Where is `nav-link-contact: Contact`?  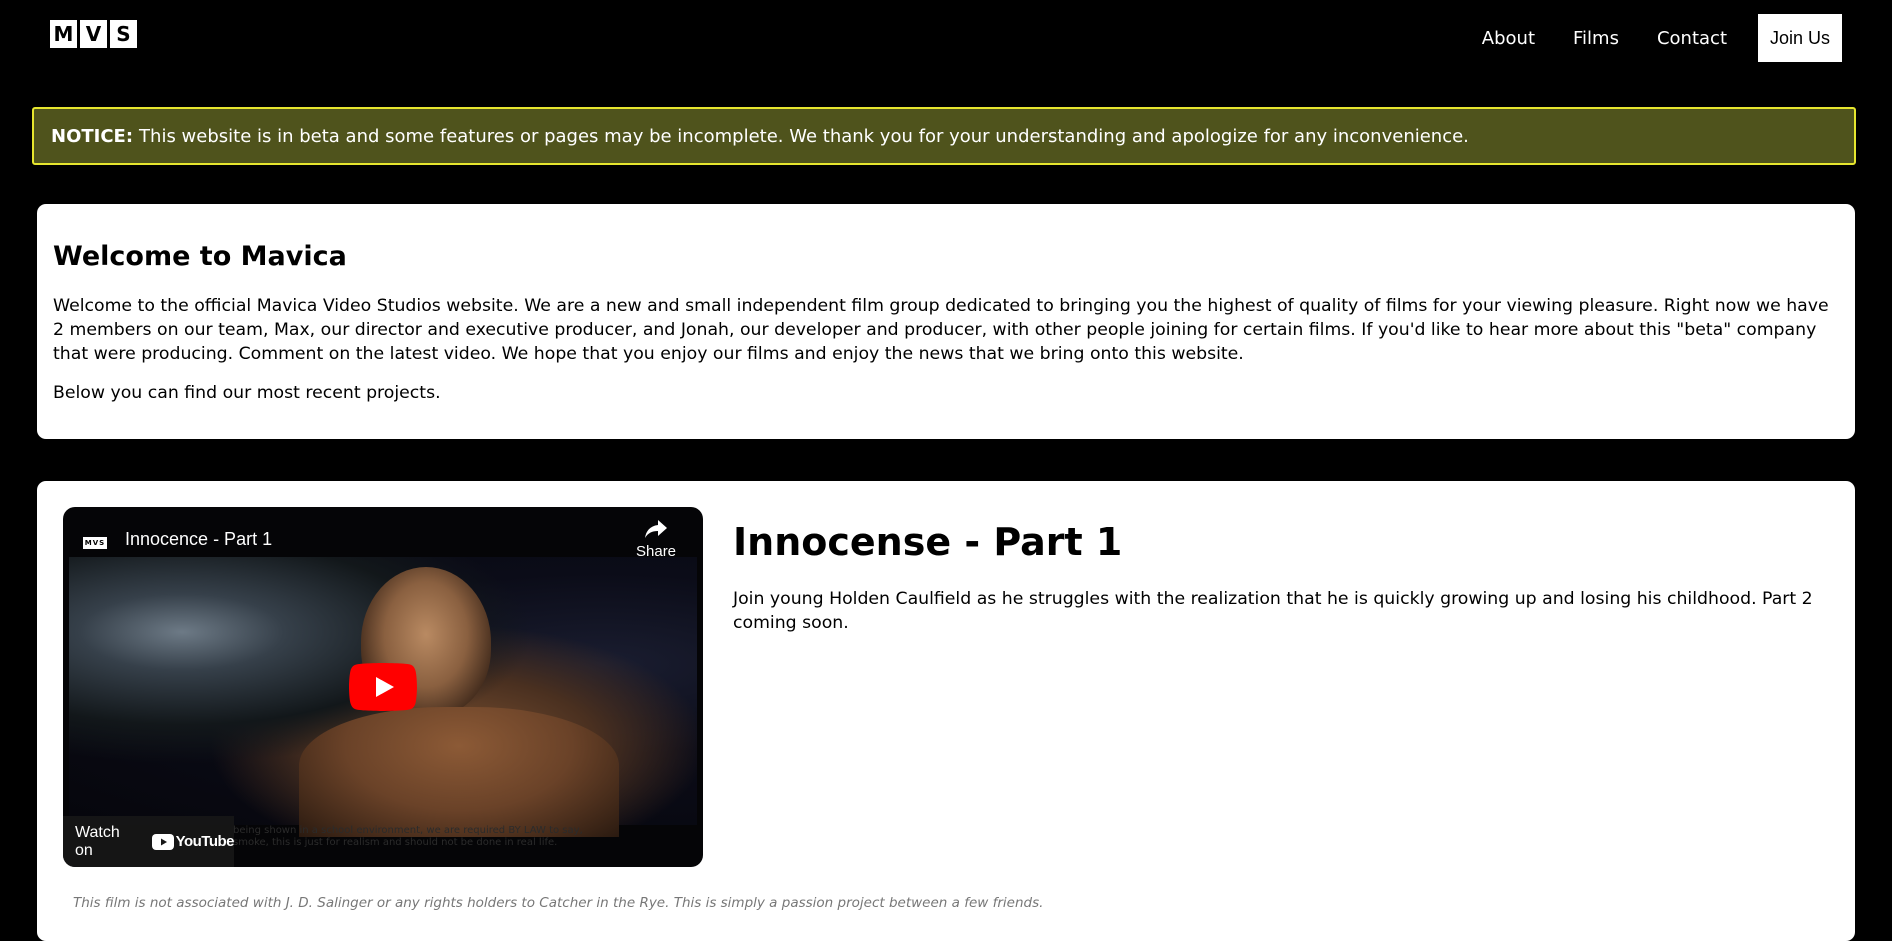
nav-link-contact: Contact is located at coordinates (1692, 38).